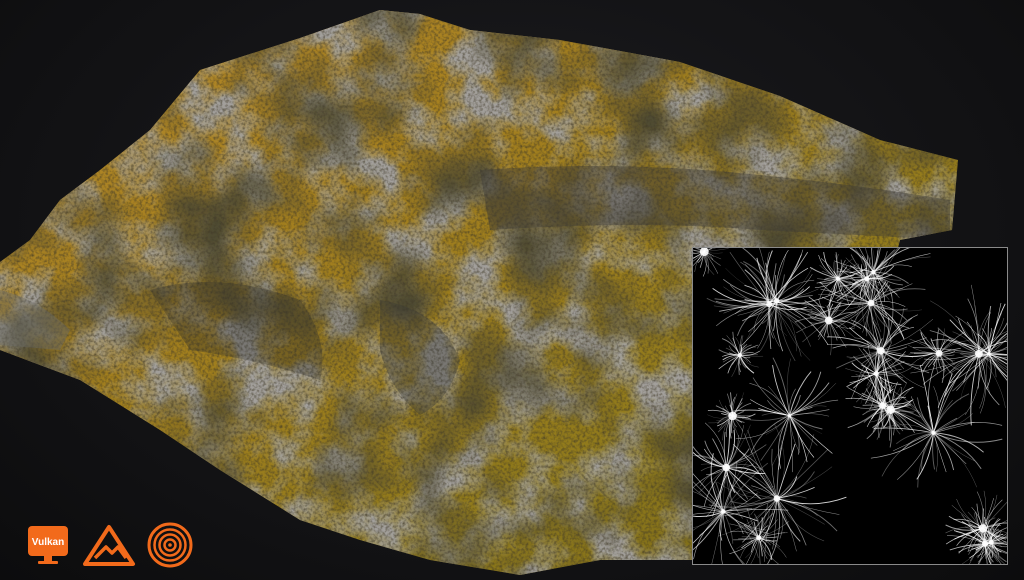 The width and height of the screenshot is (1024, 580). I want to click on concentric-rings-icon, so click(170, 545).